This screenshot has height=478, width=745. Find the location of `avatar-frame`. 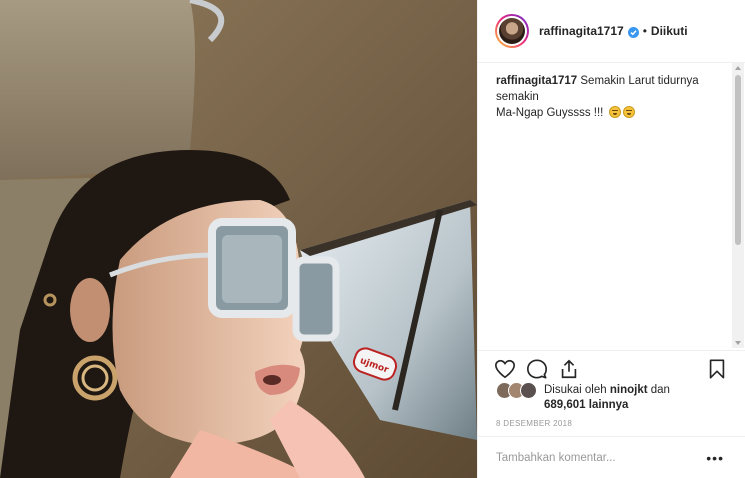

avatar-frame is located at coordinates (512, 31).